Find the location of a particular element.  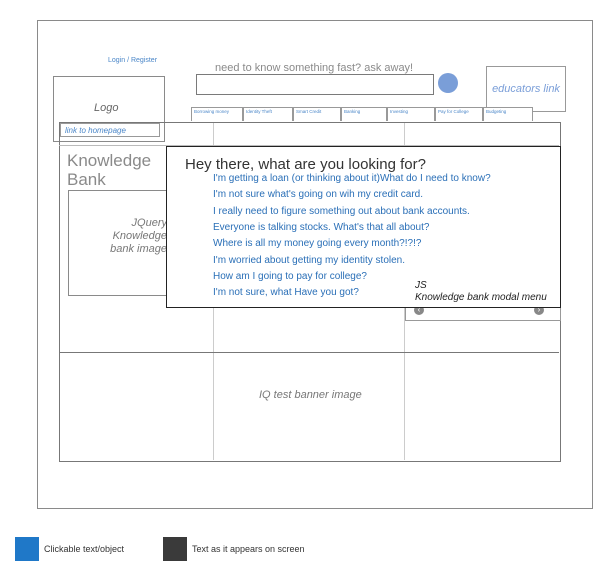

homepage-link: link to homepage is located at coordinates (110, 130).